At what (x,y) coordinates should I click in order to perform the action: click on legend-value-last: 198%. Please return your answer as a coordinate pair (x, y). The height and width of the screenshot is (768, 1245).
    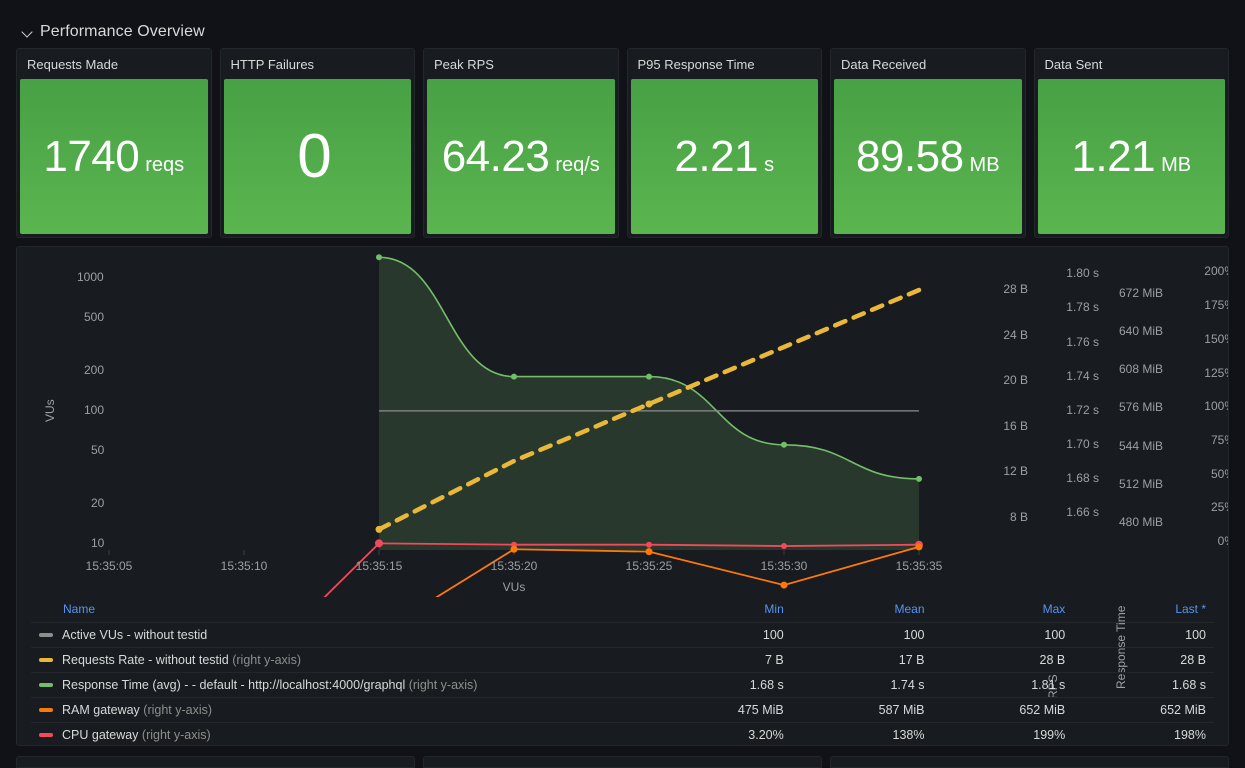
    Looking at the image, I should click on (1143, 733).